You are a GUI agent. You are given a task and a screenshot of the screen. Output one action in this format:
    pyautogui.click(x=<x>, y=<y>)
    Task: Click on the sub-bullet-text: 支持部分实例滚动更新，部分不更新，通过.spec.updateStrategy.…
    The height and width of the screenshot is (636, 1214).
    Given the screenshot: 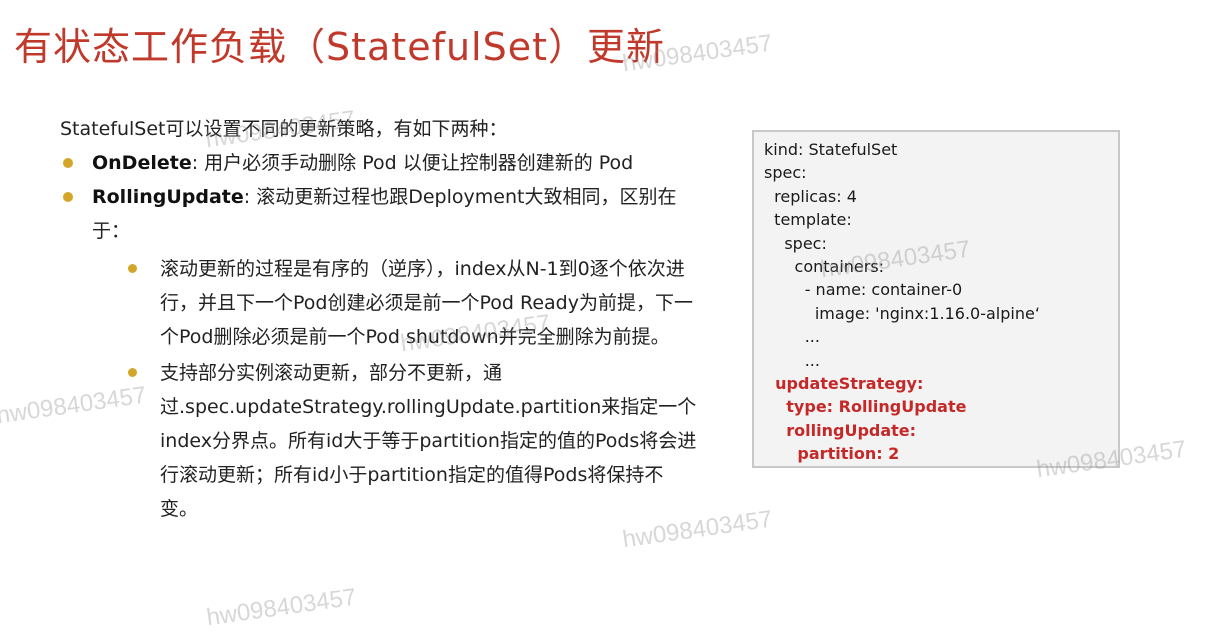 What is the action you would take?
    pyautogui.click(x=428, y=441)
    